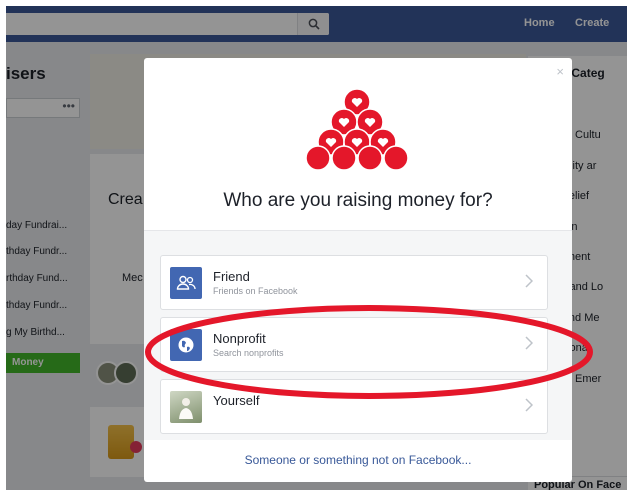 The height and width of the screenshot is (490, 627). Describe the element at coordinates (255, 291) in the screenshot. I see `option-description: Friends on Facebook` at that location.